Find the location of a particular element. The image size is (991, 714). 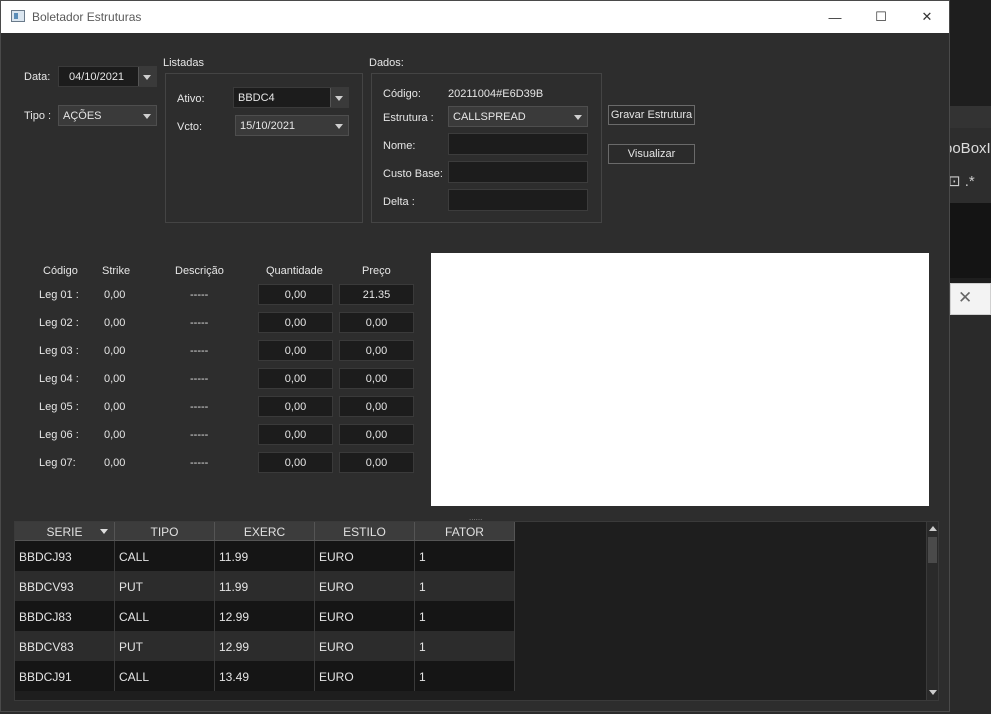

column-header-serie: SERIE is located at coordinates (65, 531).